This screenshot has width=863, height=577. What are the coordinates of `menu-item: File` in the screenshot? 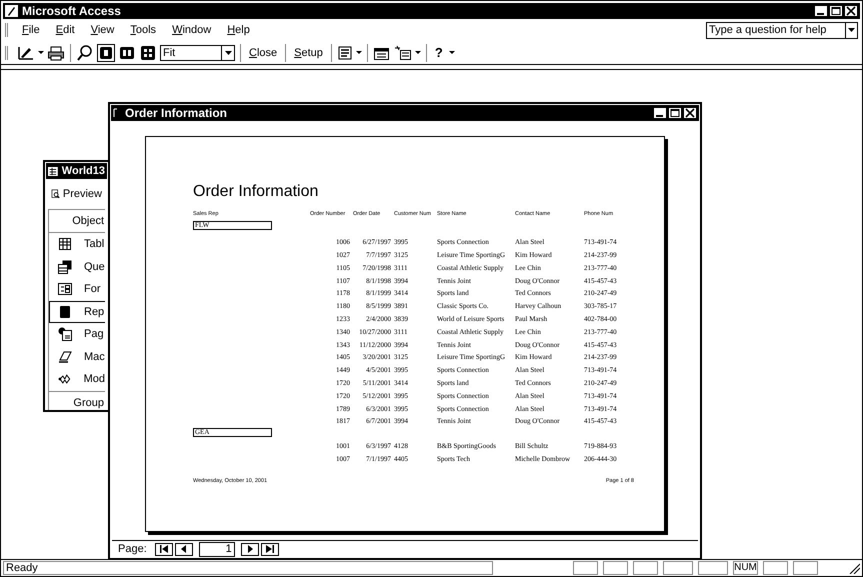 It's located at (31, 30).